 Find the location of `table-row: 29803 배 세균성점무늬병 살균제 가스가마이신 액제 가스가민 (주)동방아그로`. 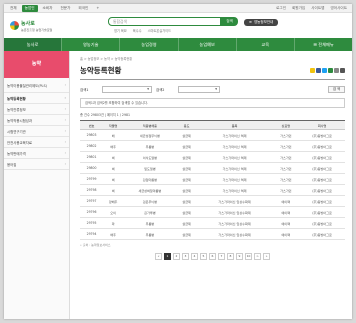

table-row: 29803 배 세균성점무늬병 살균제 가스가마이신 액제 가스가민 (주)동방아그로 is located at coordinates (212, 135).